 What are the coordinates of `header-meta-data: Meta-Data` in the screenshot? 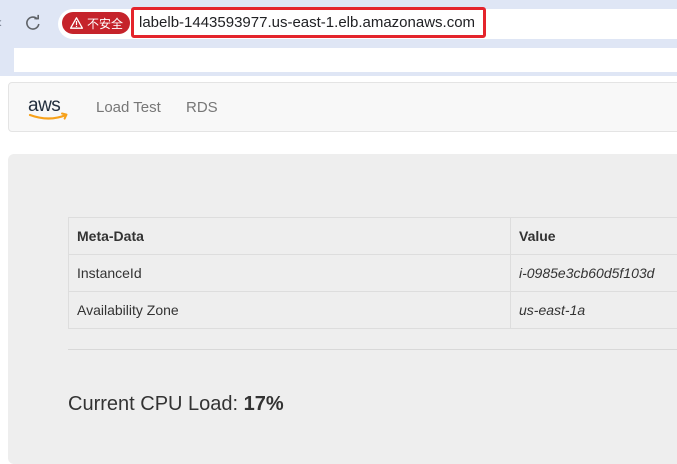 It's located at (290, 236).